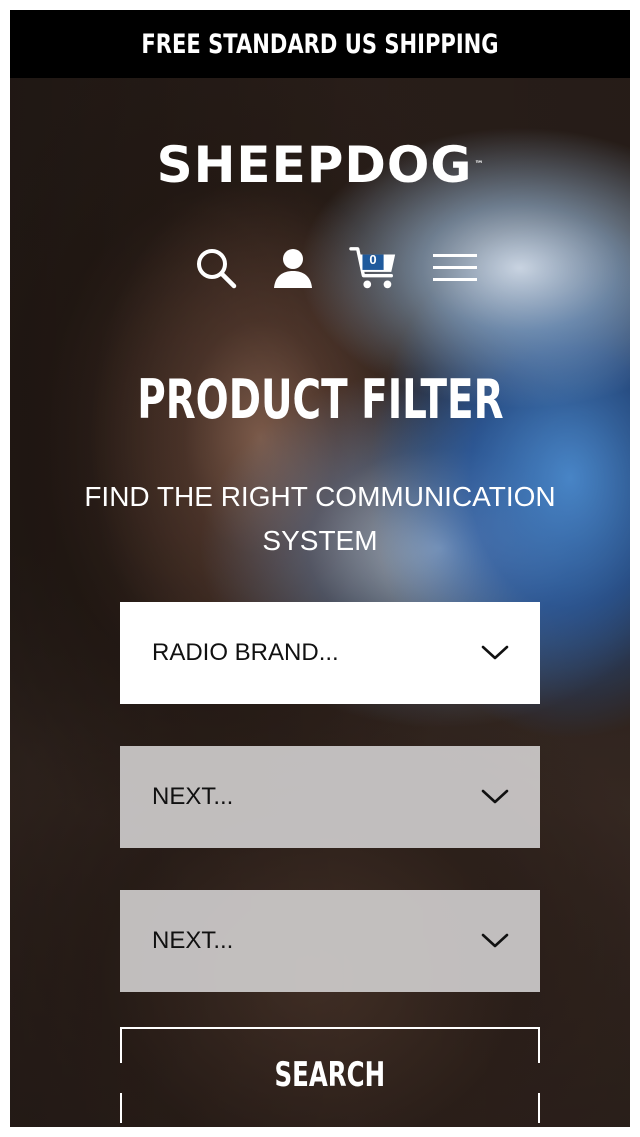 This screenshot has width=640, height=1137. I want to click on search-button-label: SEARCH, so click(330, 1075).